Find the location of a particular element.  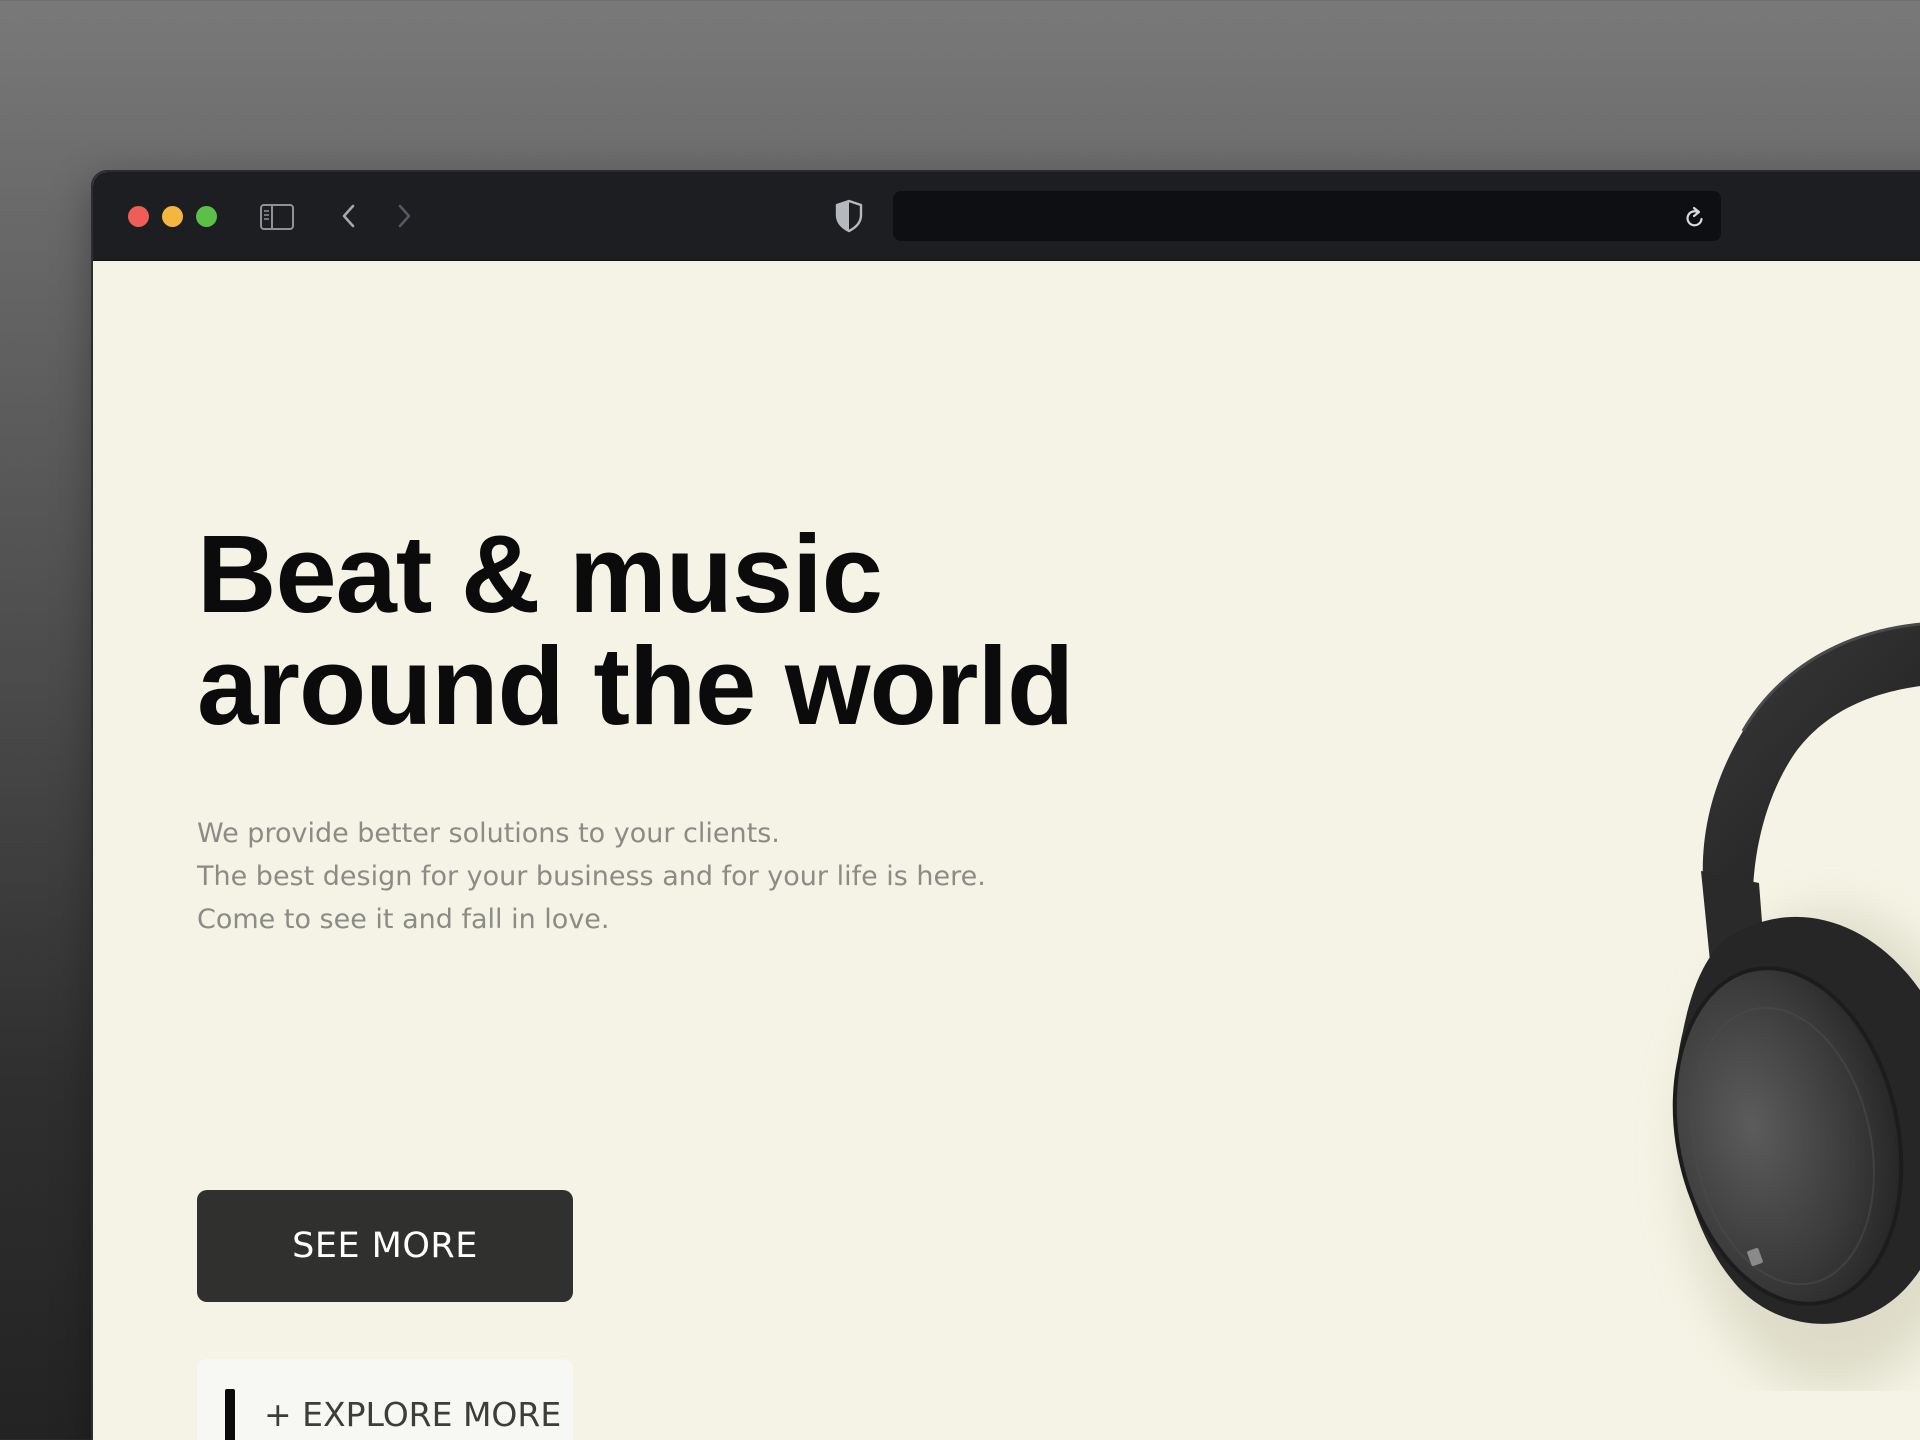

accent-bar is located at coordinates (230, 1414).